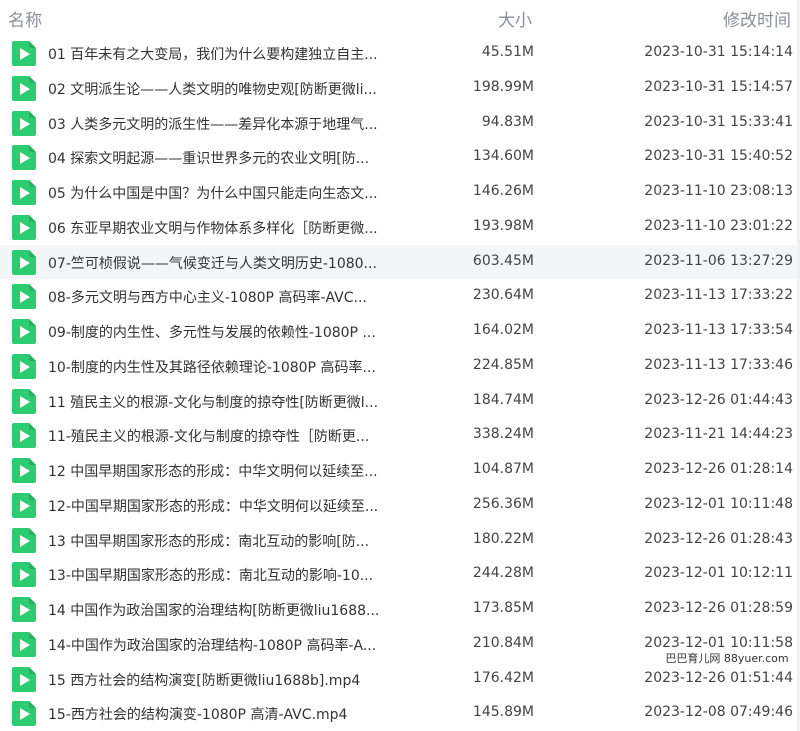 The height and width of the screenshot is (731, 800). Describe the element at coordinates (718, 121) in the screenshot. I see `file-modified-time: 2023-10-31 15:33:41` at that location.